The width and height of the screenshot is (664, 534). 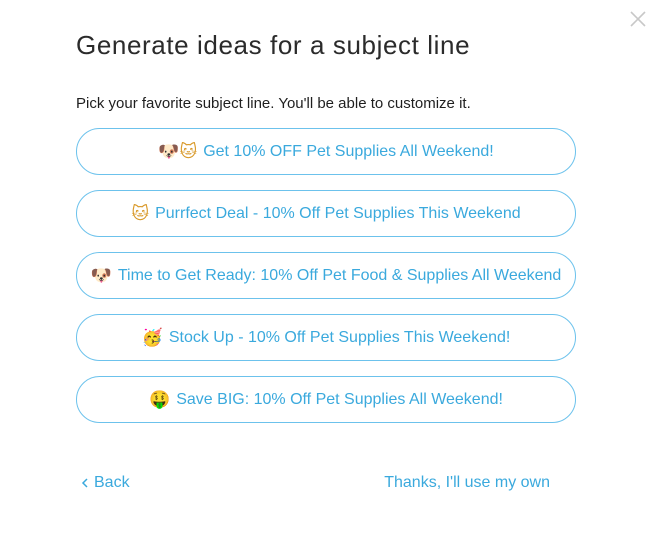 I want to click on close-icon, so click(x=638, y=19).